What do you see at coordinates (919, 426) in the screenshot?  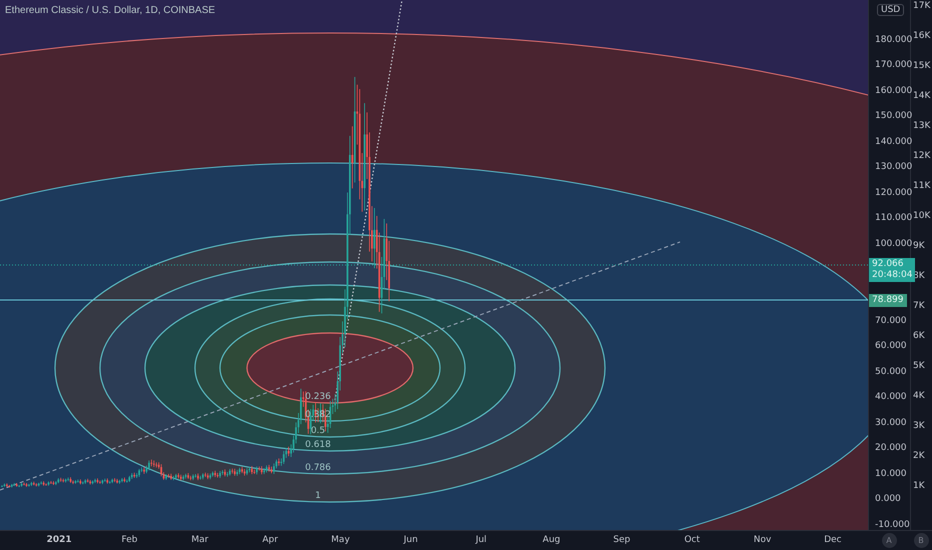 I see `secondary-axis-label: 3K` at bounding box center [919, 426].